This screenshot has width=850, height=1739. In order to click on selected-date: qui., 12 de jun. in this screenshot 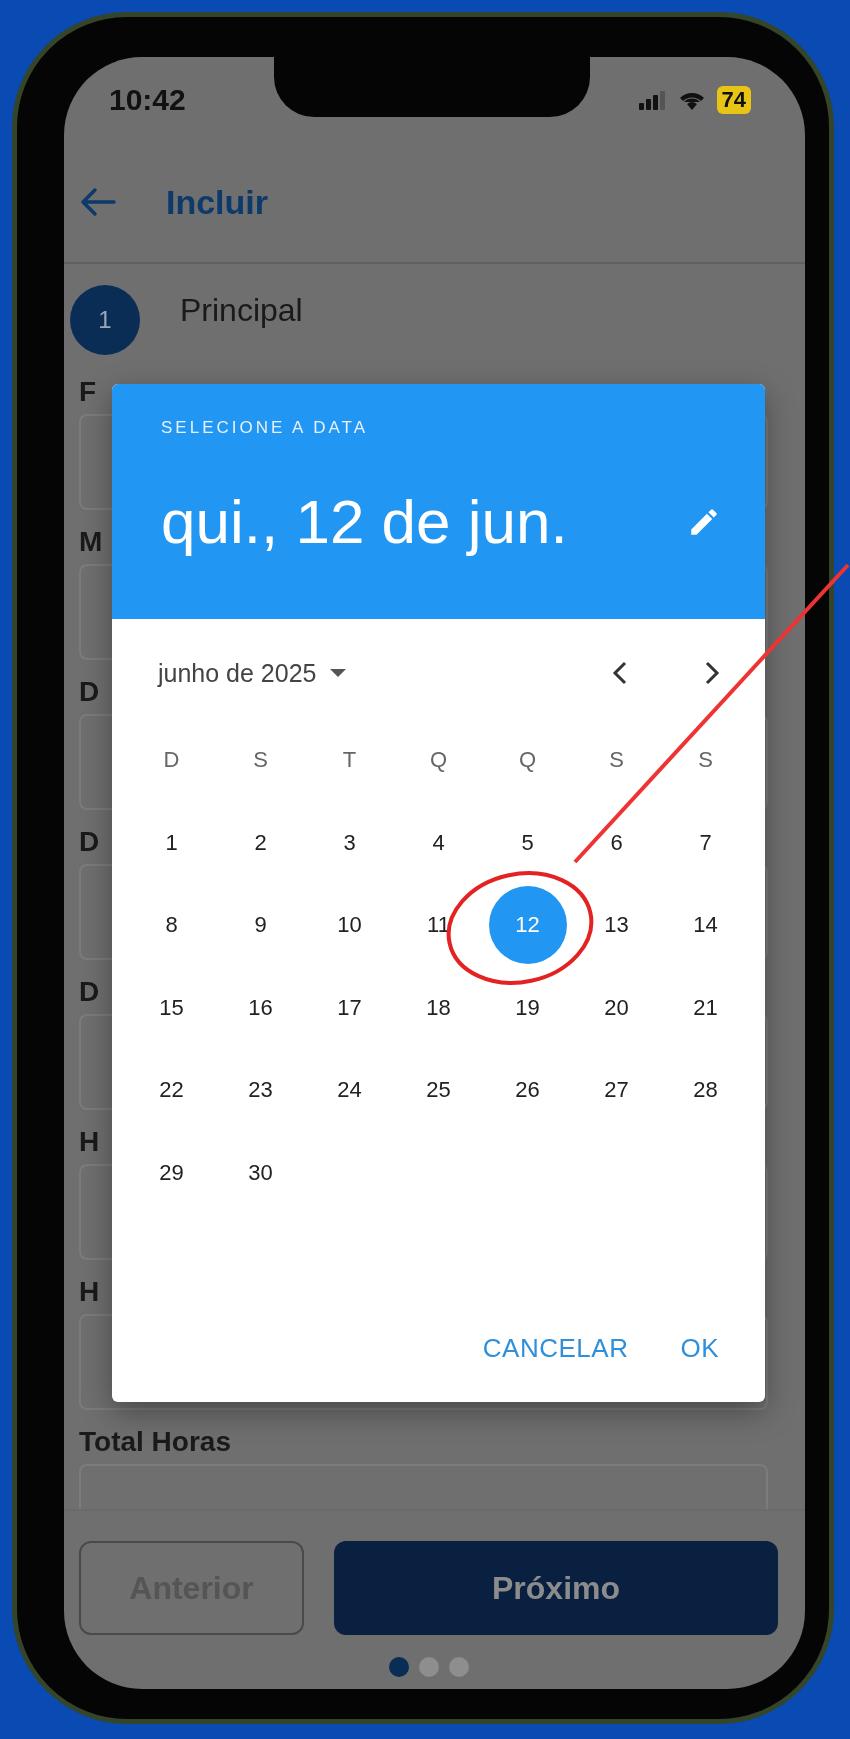, I will do `click(364, 521)`.